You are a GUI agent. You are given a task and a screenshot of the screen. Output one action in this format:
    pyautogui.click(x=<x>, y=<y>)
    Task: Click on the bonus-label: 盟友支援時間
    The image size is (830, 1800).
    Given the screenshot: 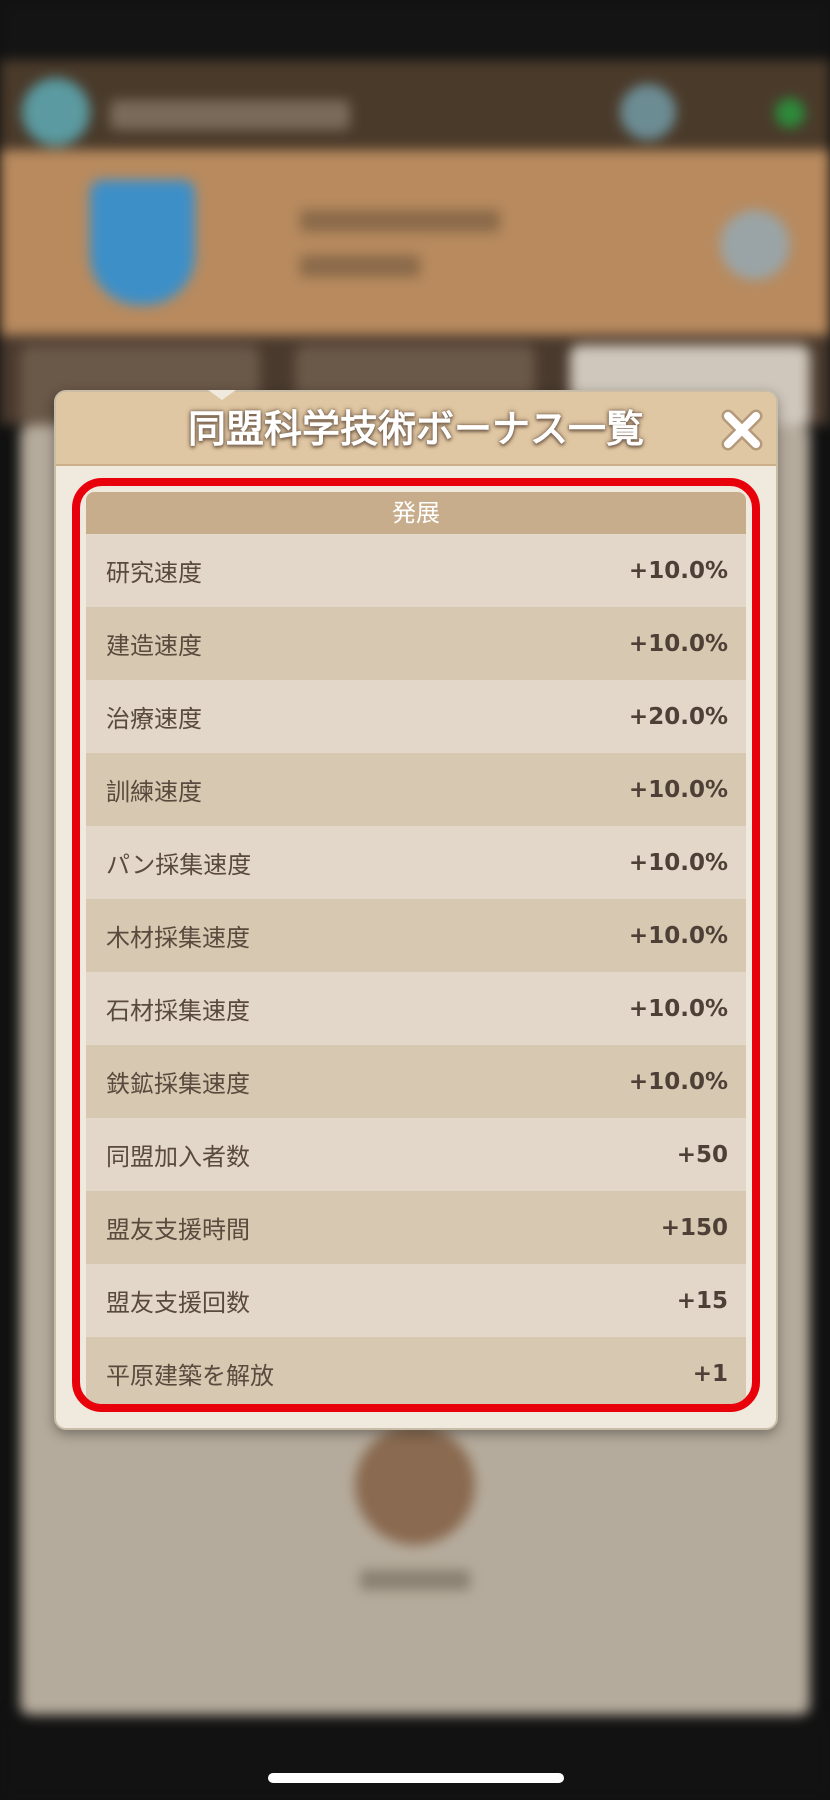 What is the action you would take?
    pyautogui.click(x=178, y=1230)
    